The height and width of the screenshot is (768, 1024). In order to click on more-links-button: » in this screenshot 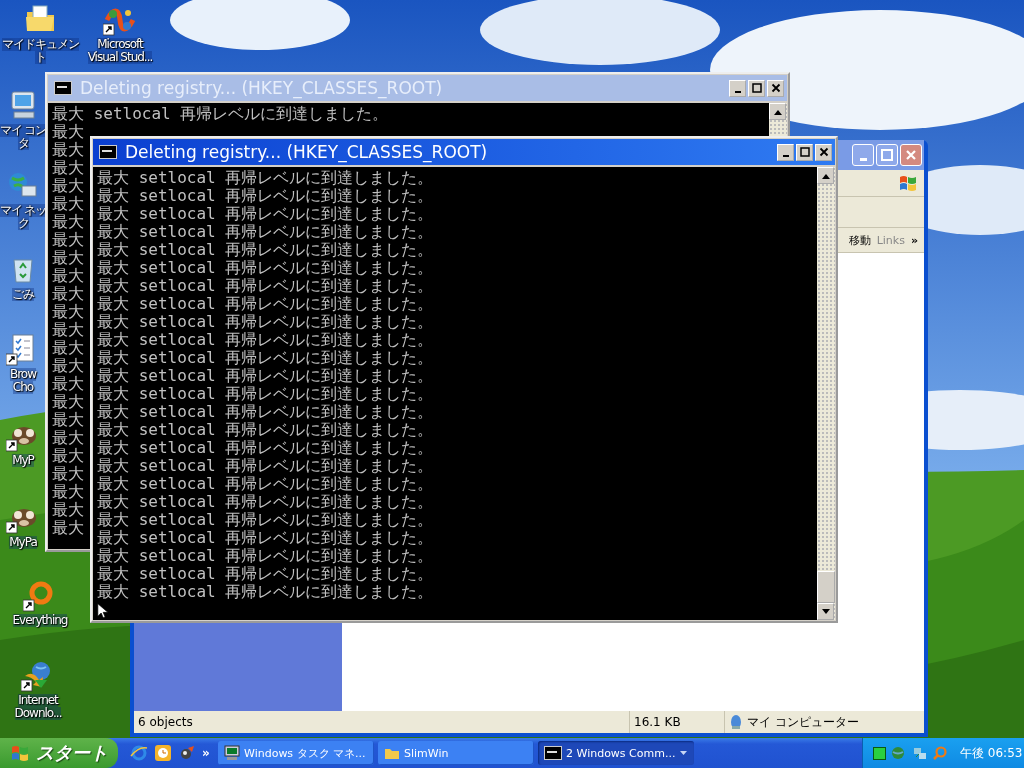, I will do `click(914, 240)`.